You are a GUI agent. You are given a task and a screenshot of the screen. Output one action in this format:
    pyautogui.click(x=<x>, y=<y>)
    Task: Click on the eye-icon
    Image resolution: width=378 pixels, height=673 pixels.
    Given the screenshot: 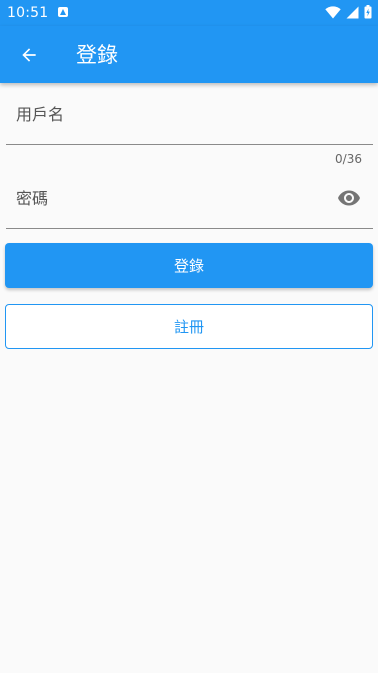 What is the action you would take?
    pyautogui.click(x=349, y=198)
    